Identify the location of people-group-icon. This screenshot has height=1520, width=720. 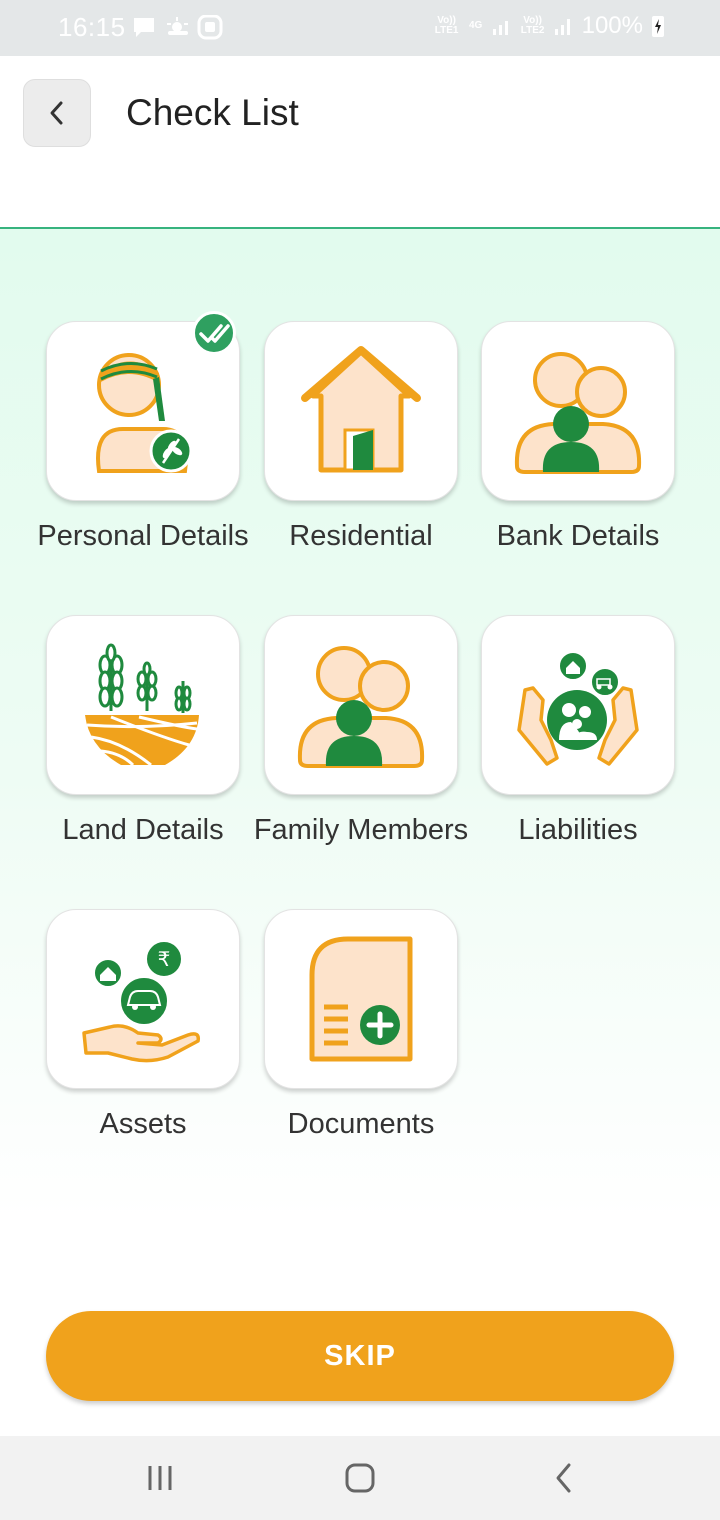
(578, 413).